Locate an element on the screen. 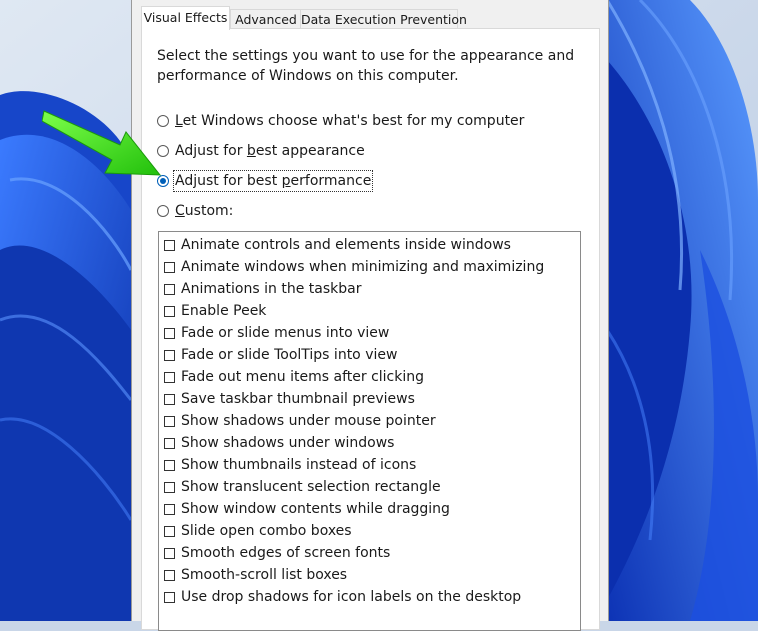  checkbox-item: Show translucent selection rectangle is located at coordinates (302, 487).